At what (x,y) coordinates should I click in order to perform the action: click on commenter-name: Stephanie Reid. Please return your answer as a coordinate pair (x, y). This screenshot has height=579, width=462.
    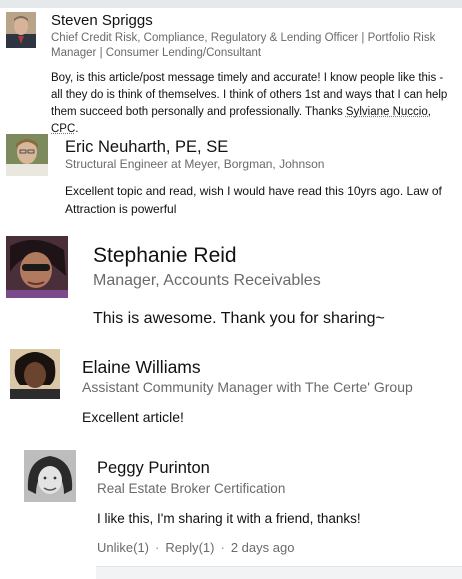
    Looking at the image, I should click on (165, 256).